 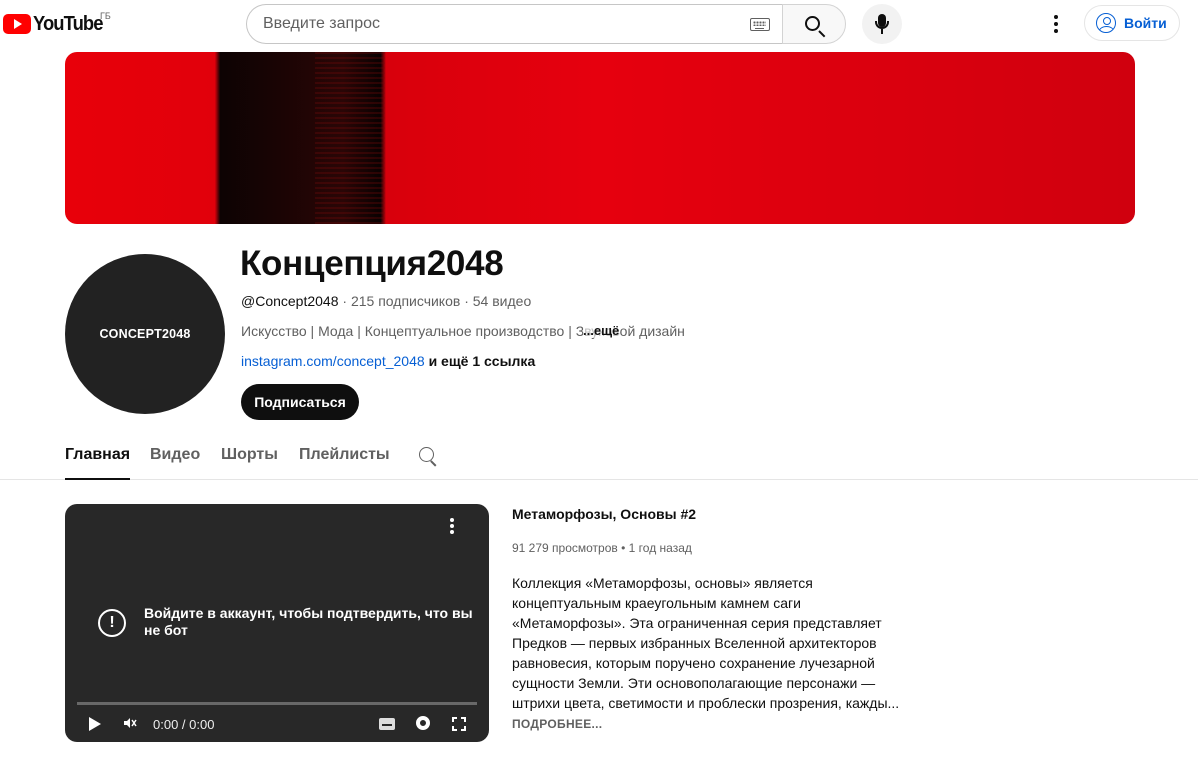 What do you see at coordinates (68, 24) in the screenshot?
I see `logo-text: YouTube` at bounding box center [68, 24].